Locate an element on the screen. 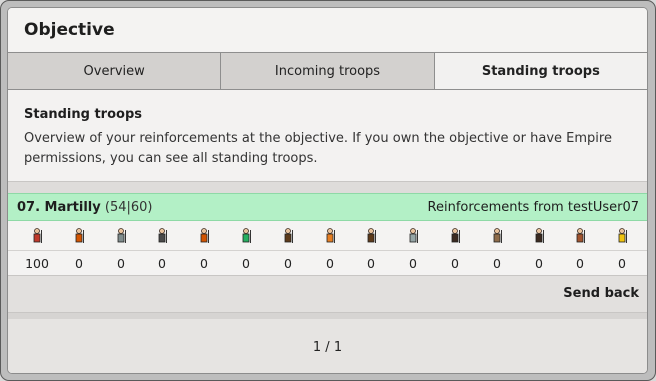  pagination: 1 / 1 is located at coordinates (327, 346).